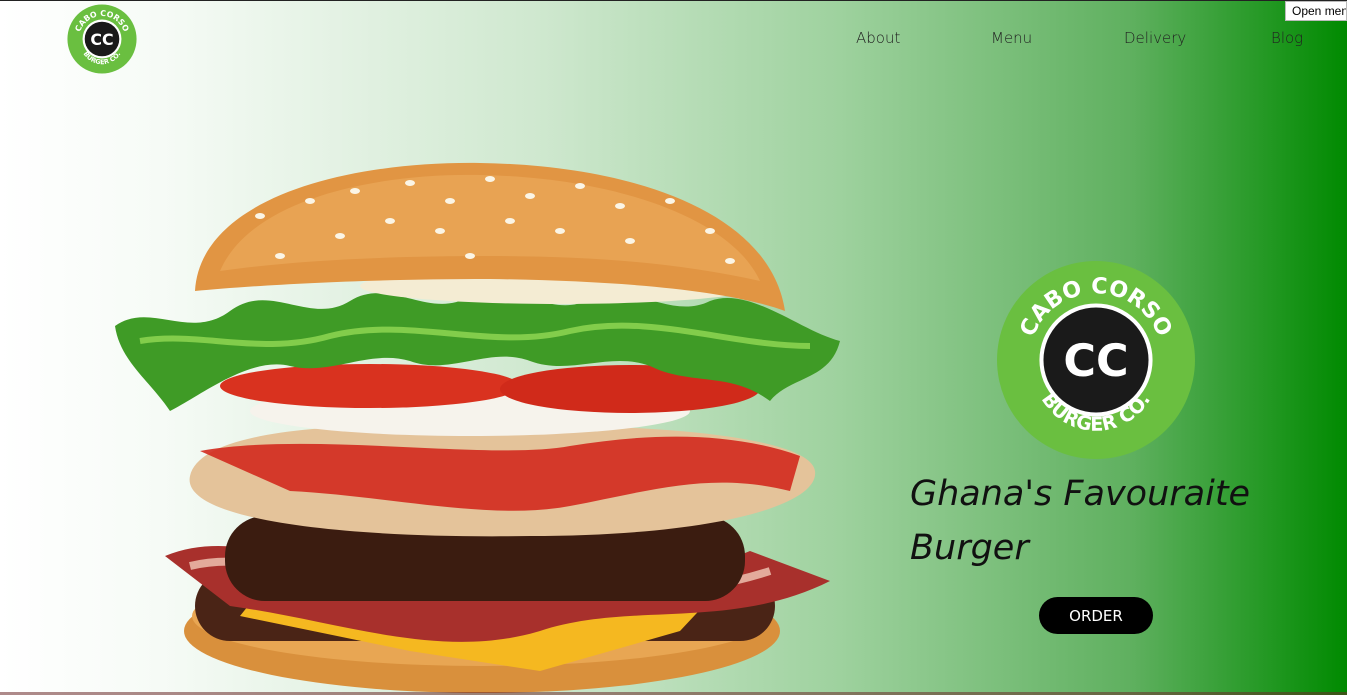 The width and height of the screenshot is (1347, 696). What do you see at coordinates (1287, 38) in the screenshot?
I see `nav-blog: Blog` at bounding box center [1287, 38].